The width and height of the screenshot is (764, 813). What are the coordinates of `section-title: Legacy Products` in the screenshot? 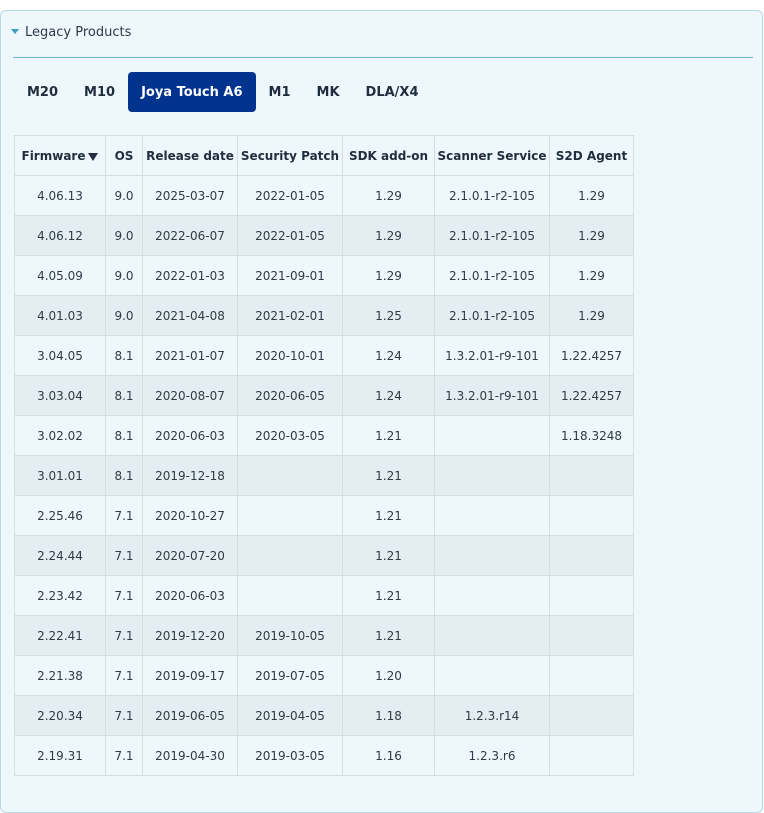 It's located at (78, 32).